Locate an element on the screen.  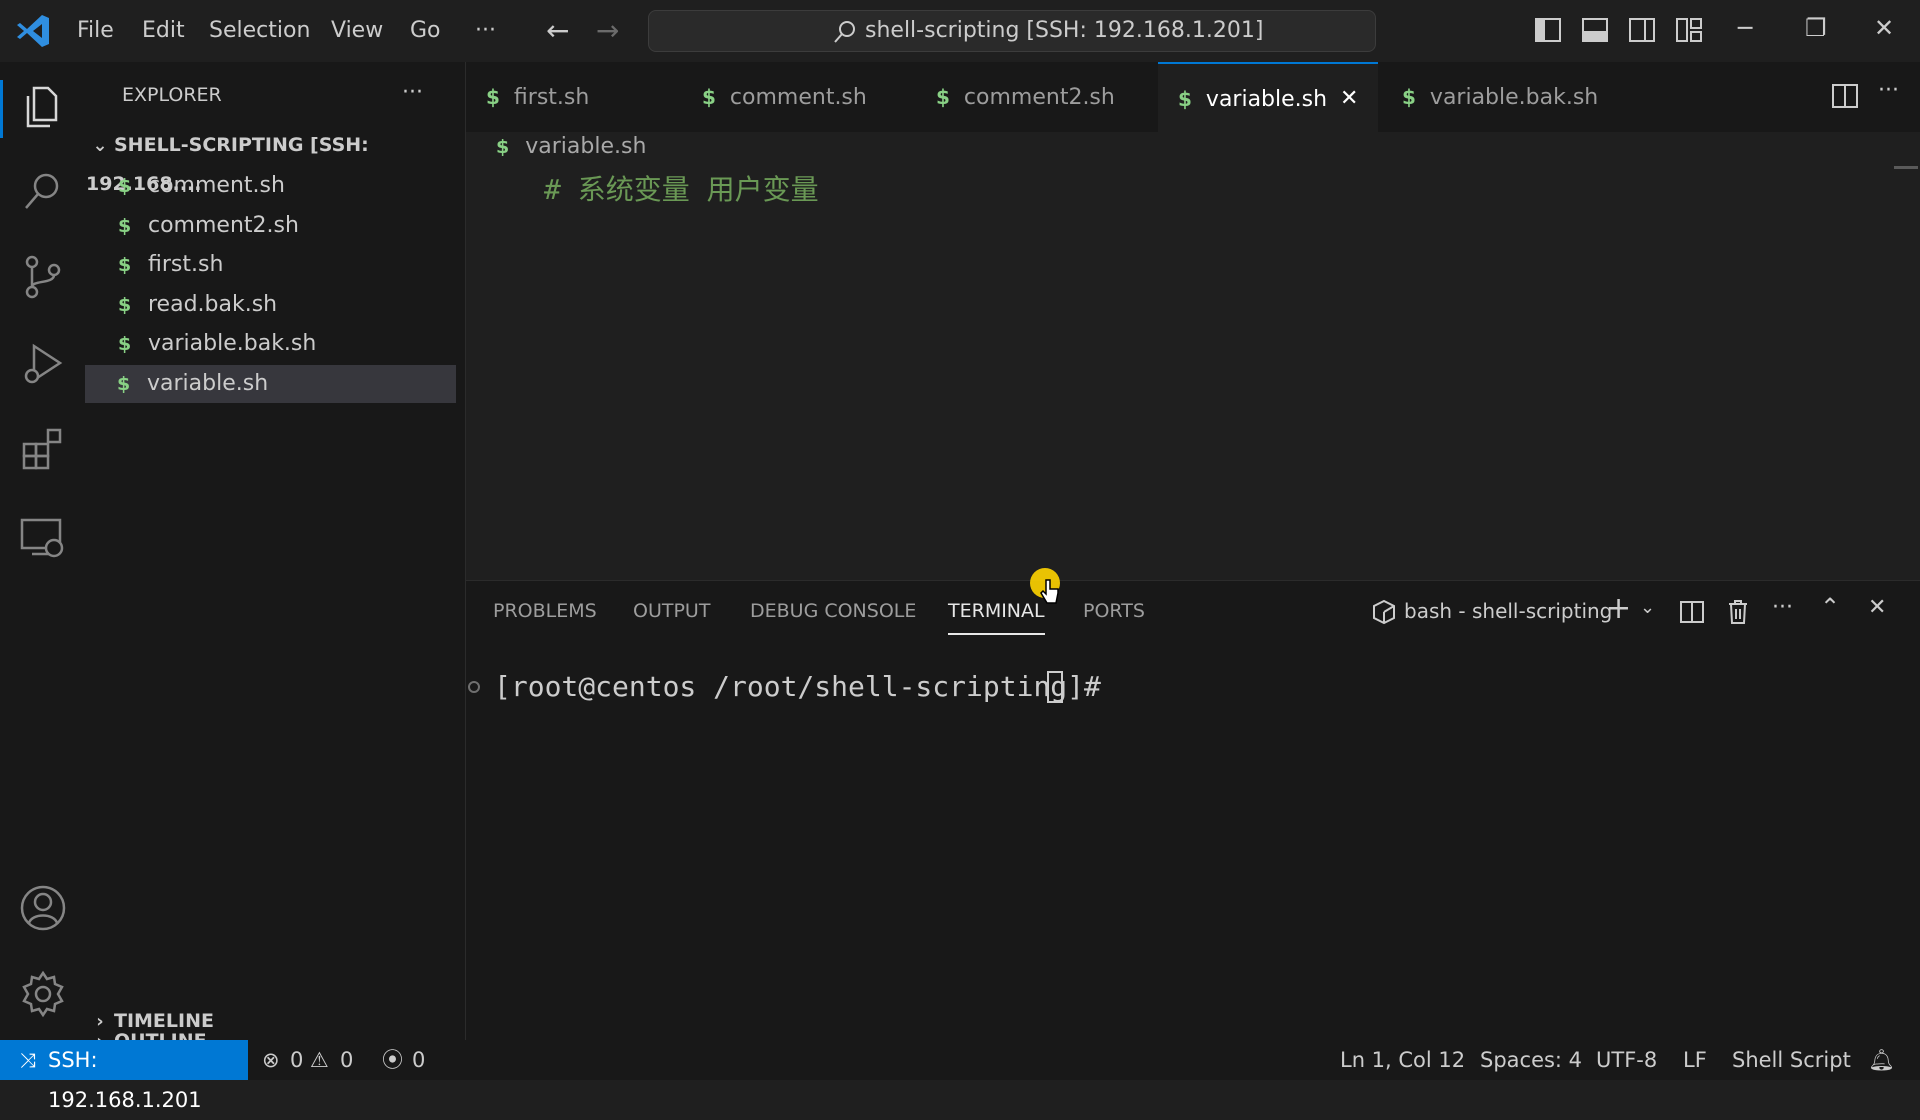
manage-gear-icon is located at coordinates (43, 994).